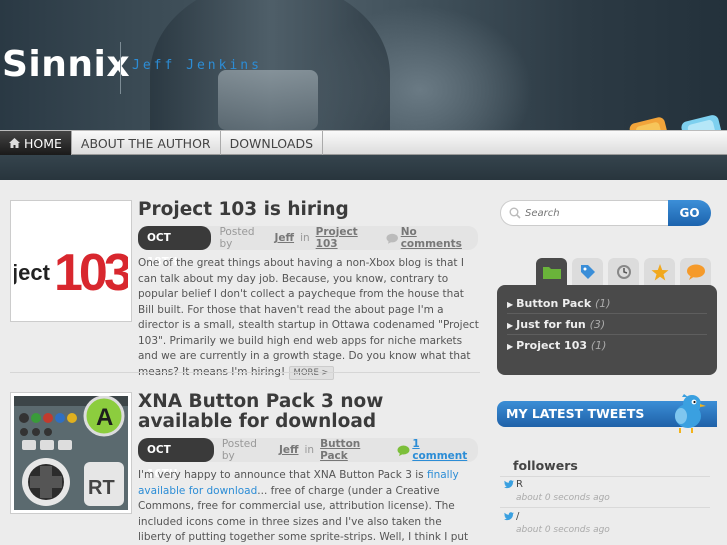 Image resolution: width=727 pixels, height=545 pixels. I want to click on site-logo: Sinnix, so click(66, 64).